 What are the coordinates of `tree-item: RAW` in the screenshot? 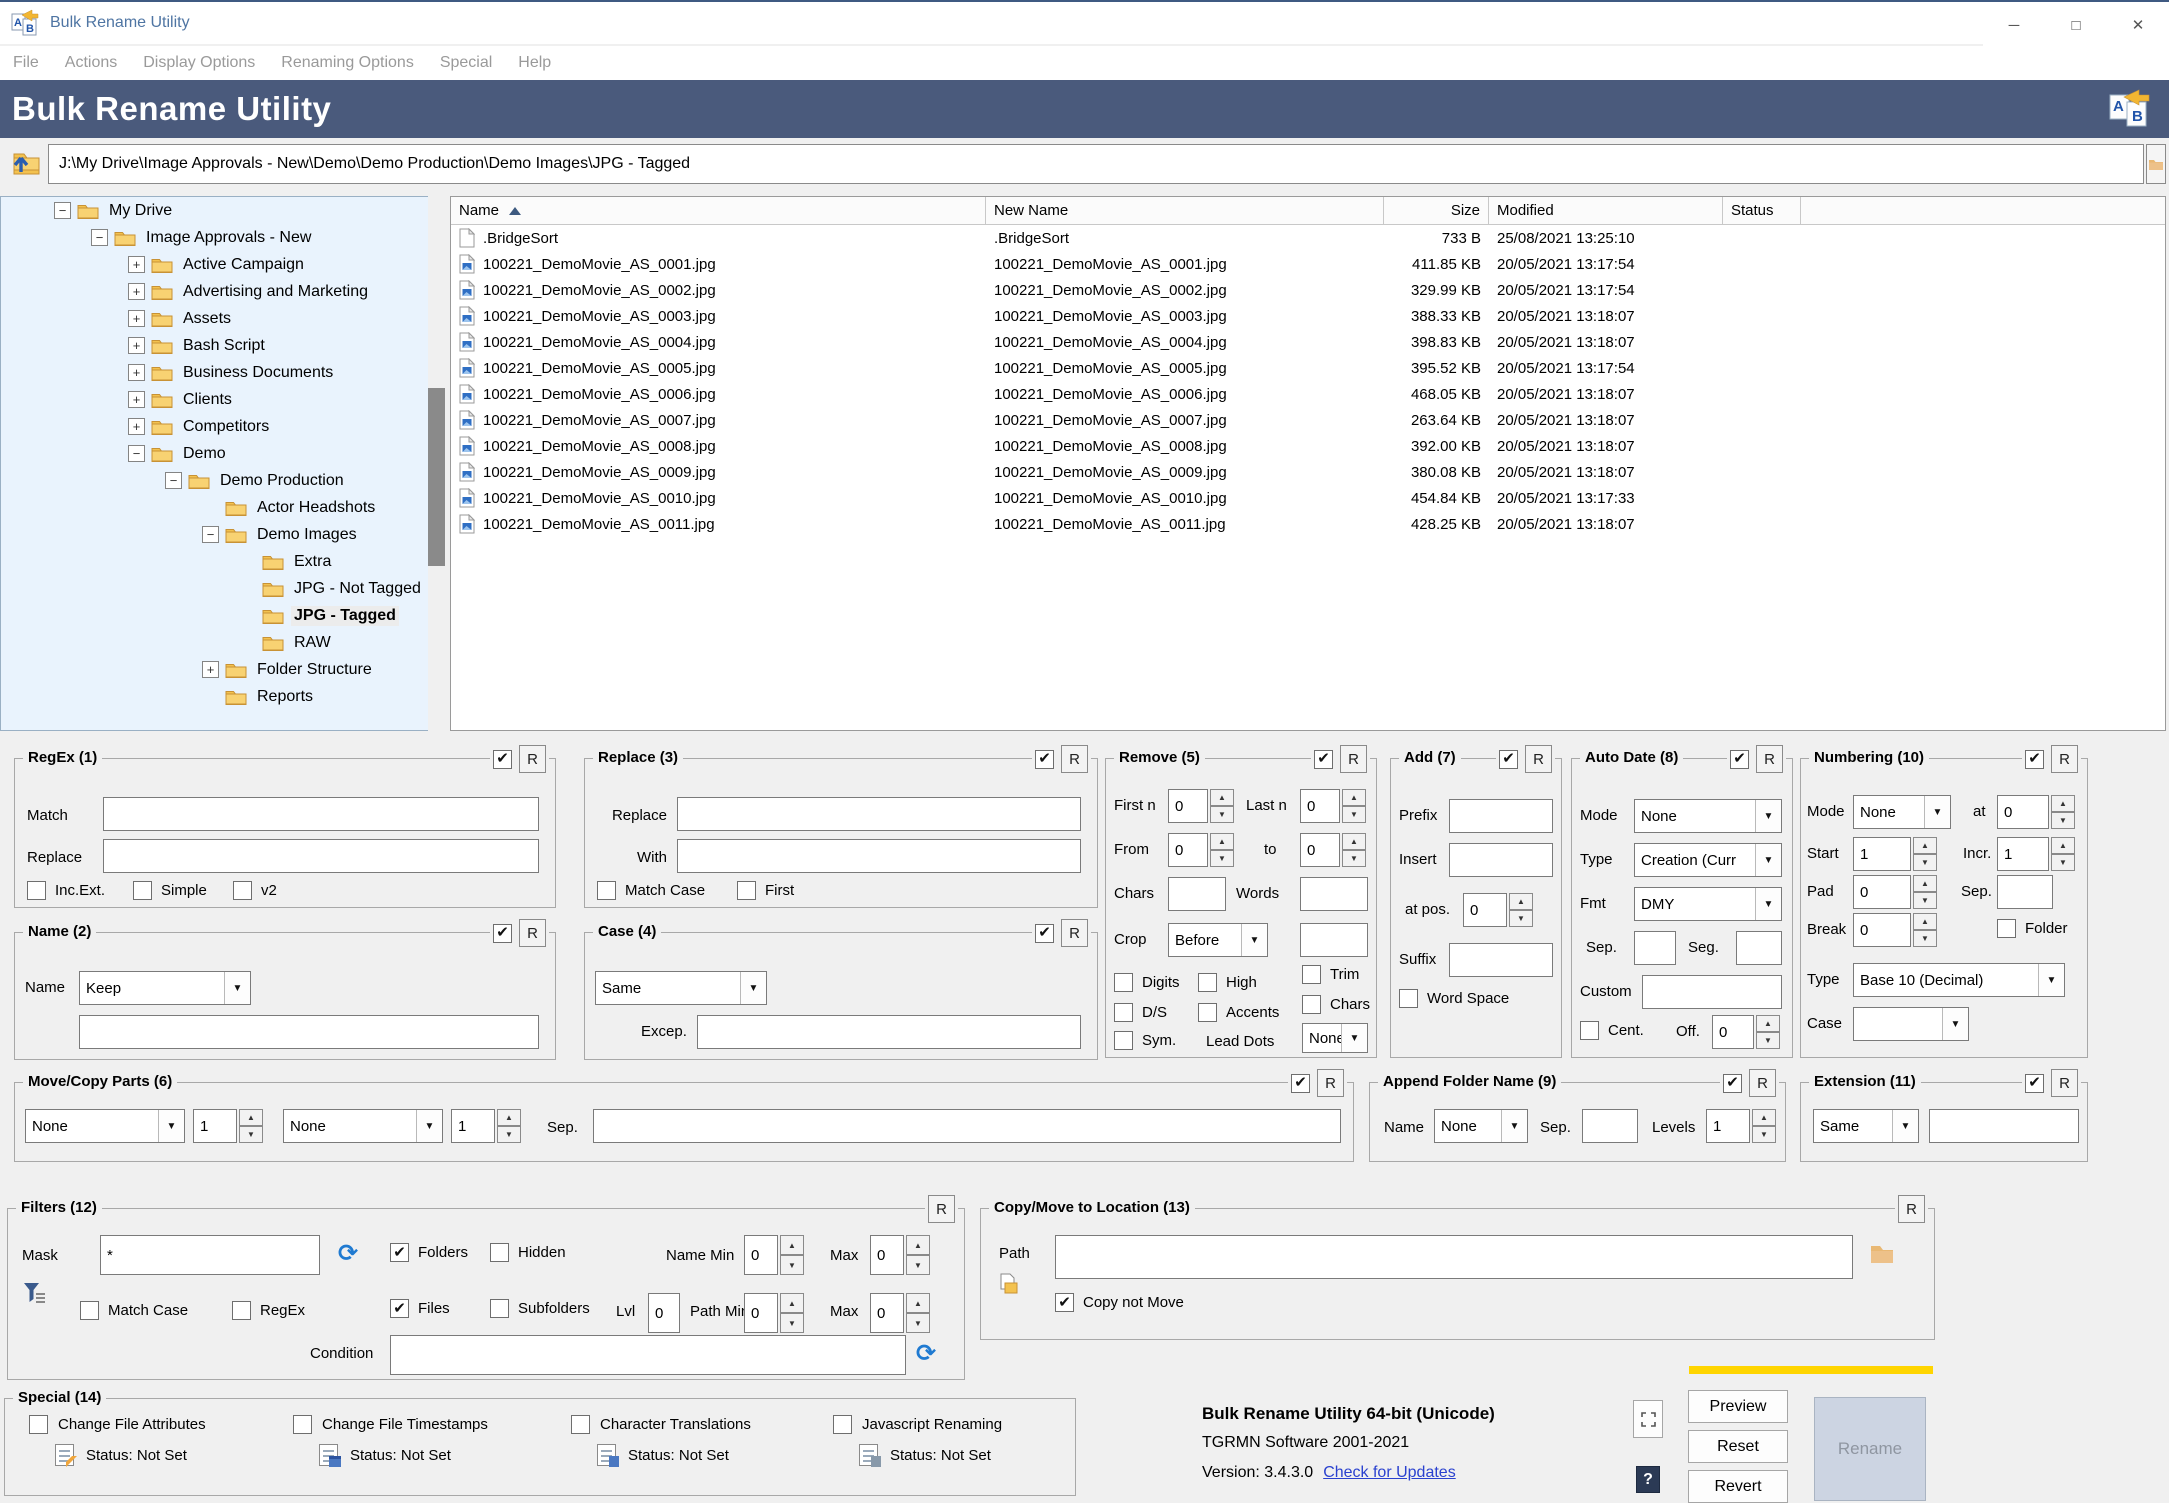 It's located at (222, 642).